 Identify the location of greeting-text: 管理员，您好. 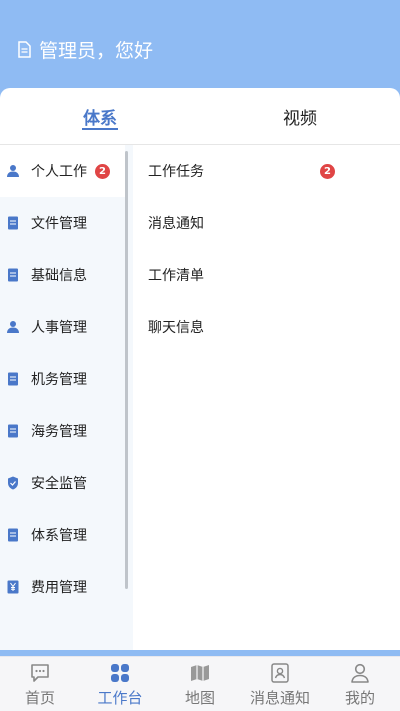
(96, 51).